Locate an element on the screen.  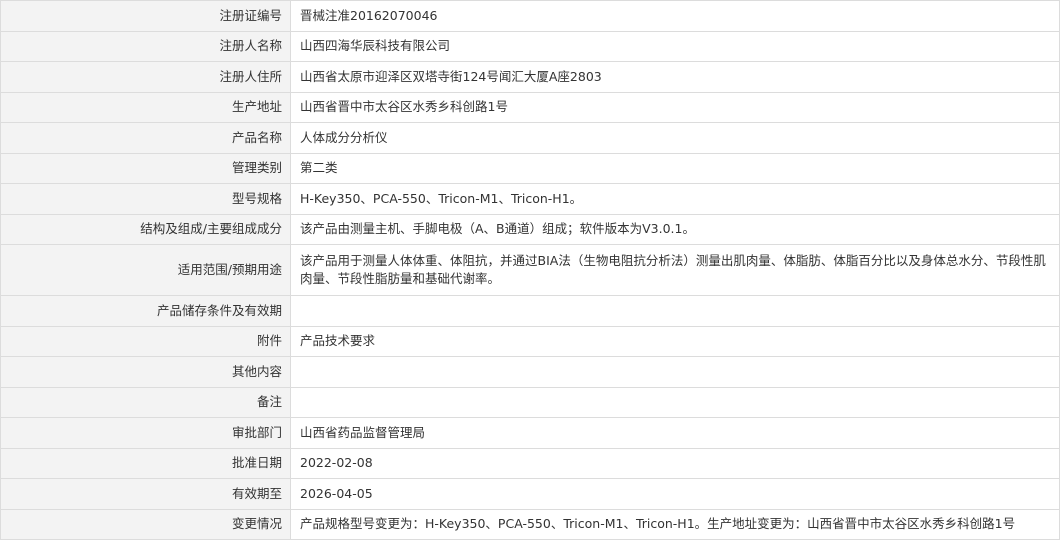
row-value-registration-number: 晋械注准20162070046 is located at coordinates (675, 16).